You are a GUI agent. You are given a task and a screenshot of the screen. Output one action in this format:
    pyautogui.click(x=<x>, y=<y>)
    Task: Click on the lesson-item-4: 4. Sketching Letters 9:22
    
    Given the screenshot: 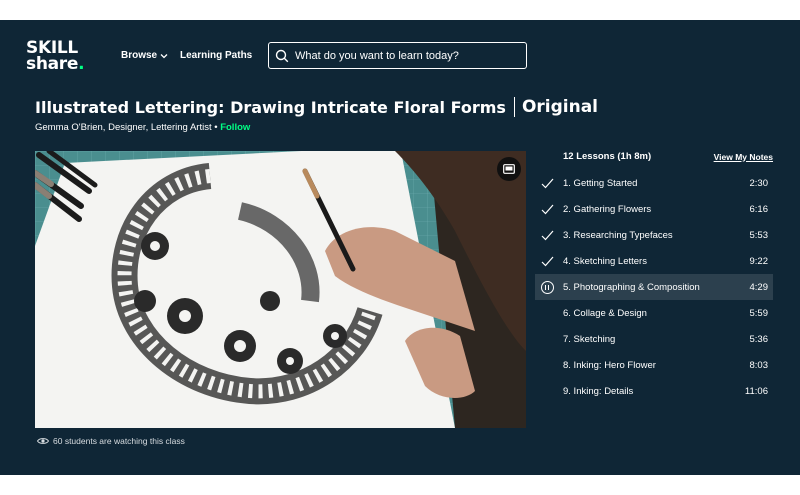 What is the action you would take?
    pyautogui.click(x=654, y=261)
    